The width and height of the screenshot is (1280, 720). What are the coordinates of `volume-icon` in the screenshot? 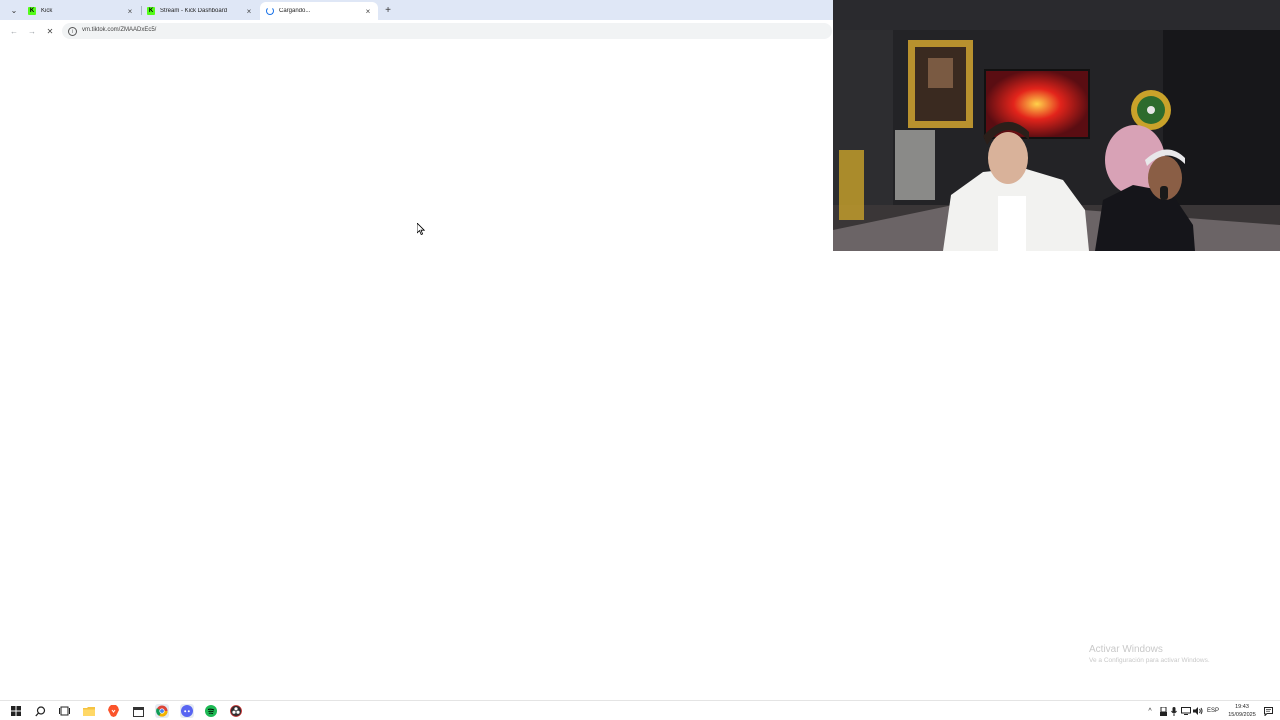 It's located at (1198, 711).